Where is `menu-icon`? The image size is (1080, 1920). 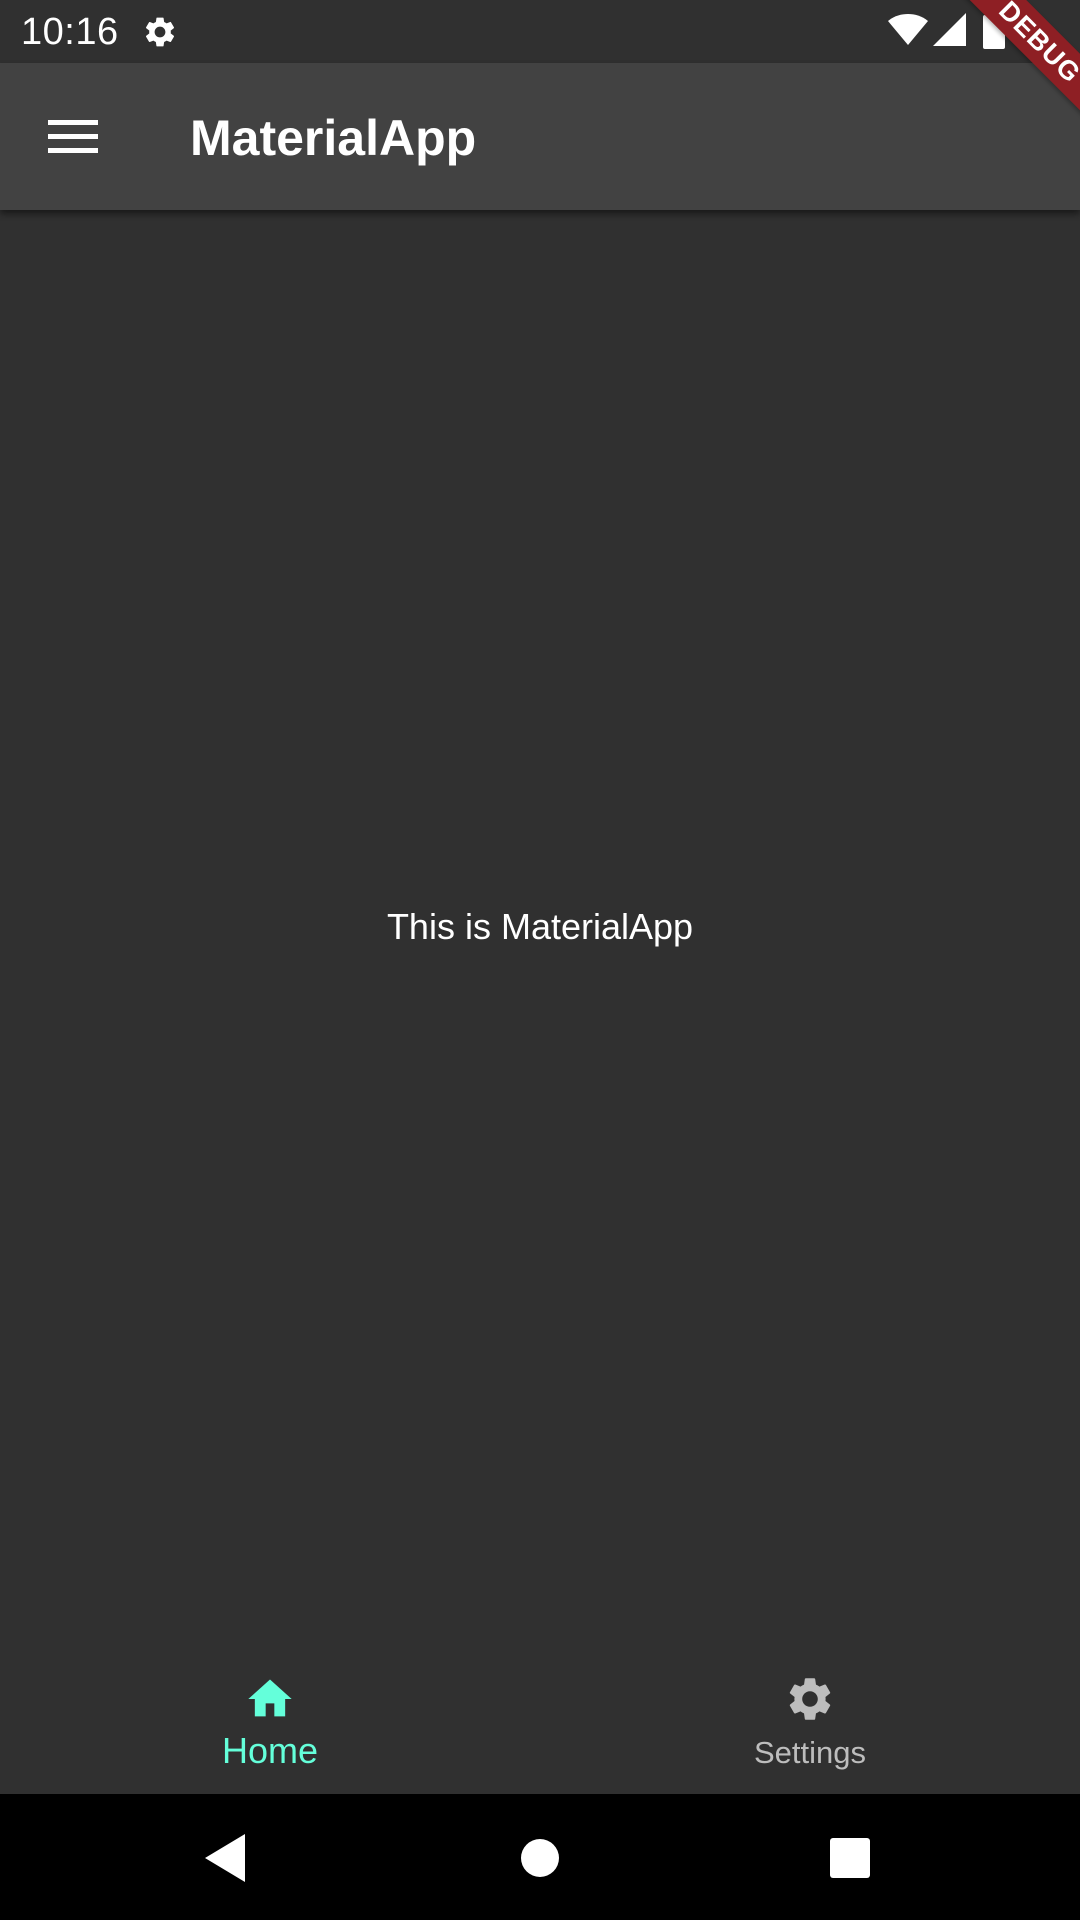 menu-icon is located at coordinates (73, 136).